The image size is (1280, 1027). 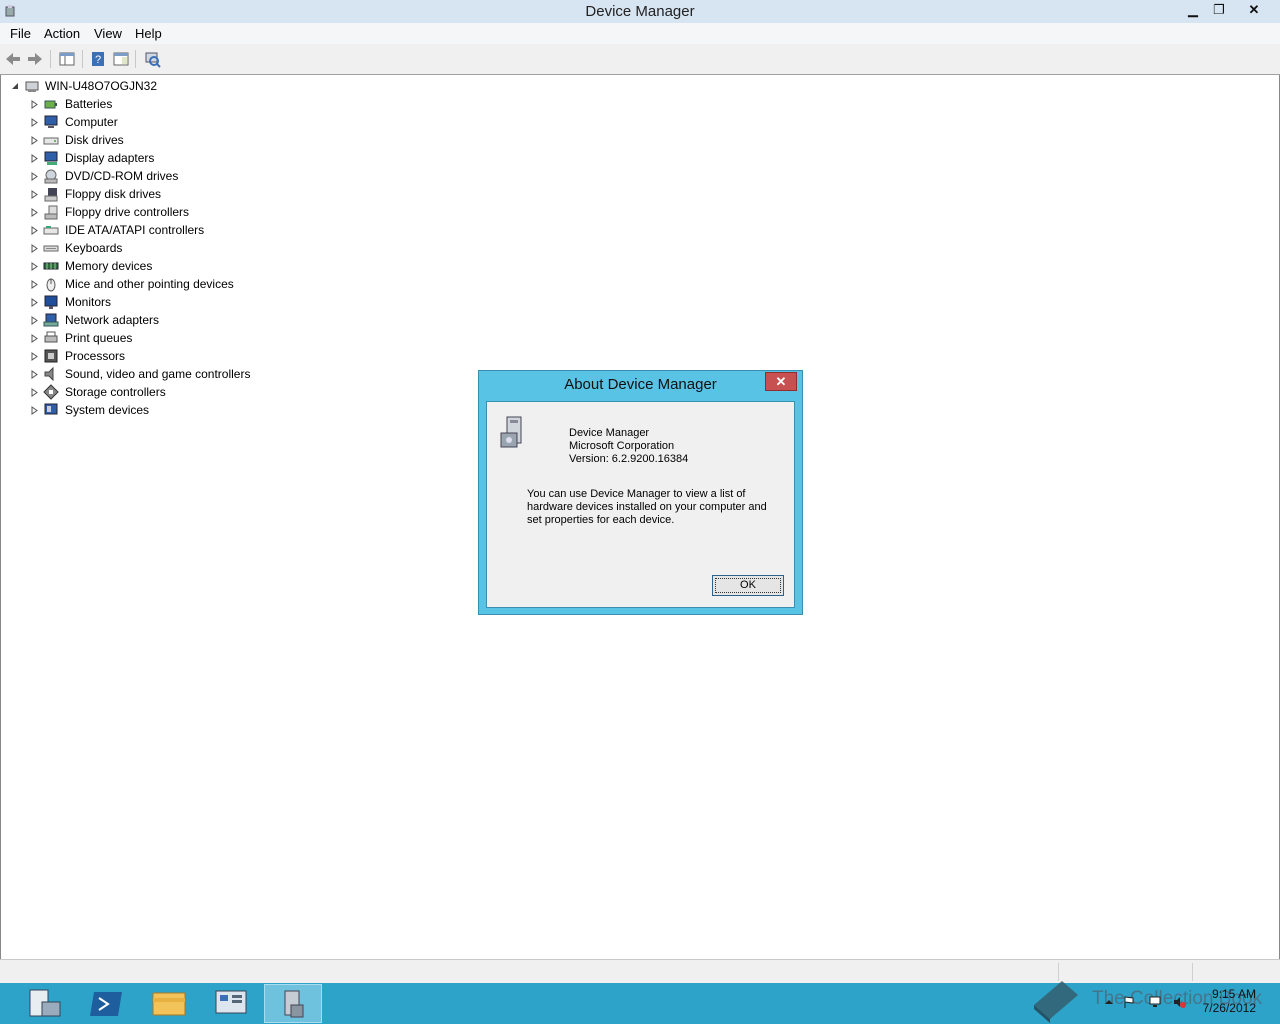 What do you see at coordinates (121, 59) in the screenshot?
I see `properties-pane-icon` at bounding box center [121, 59].